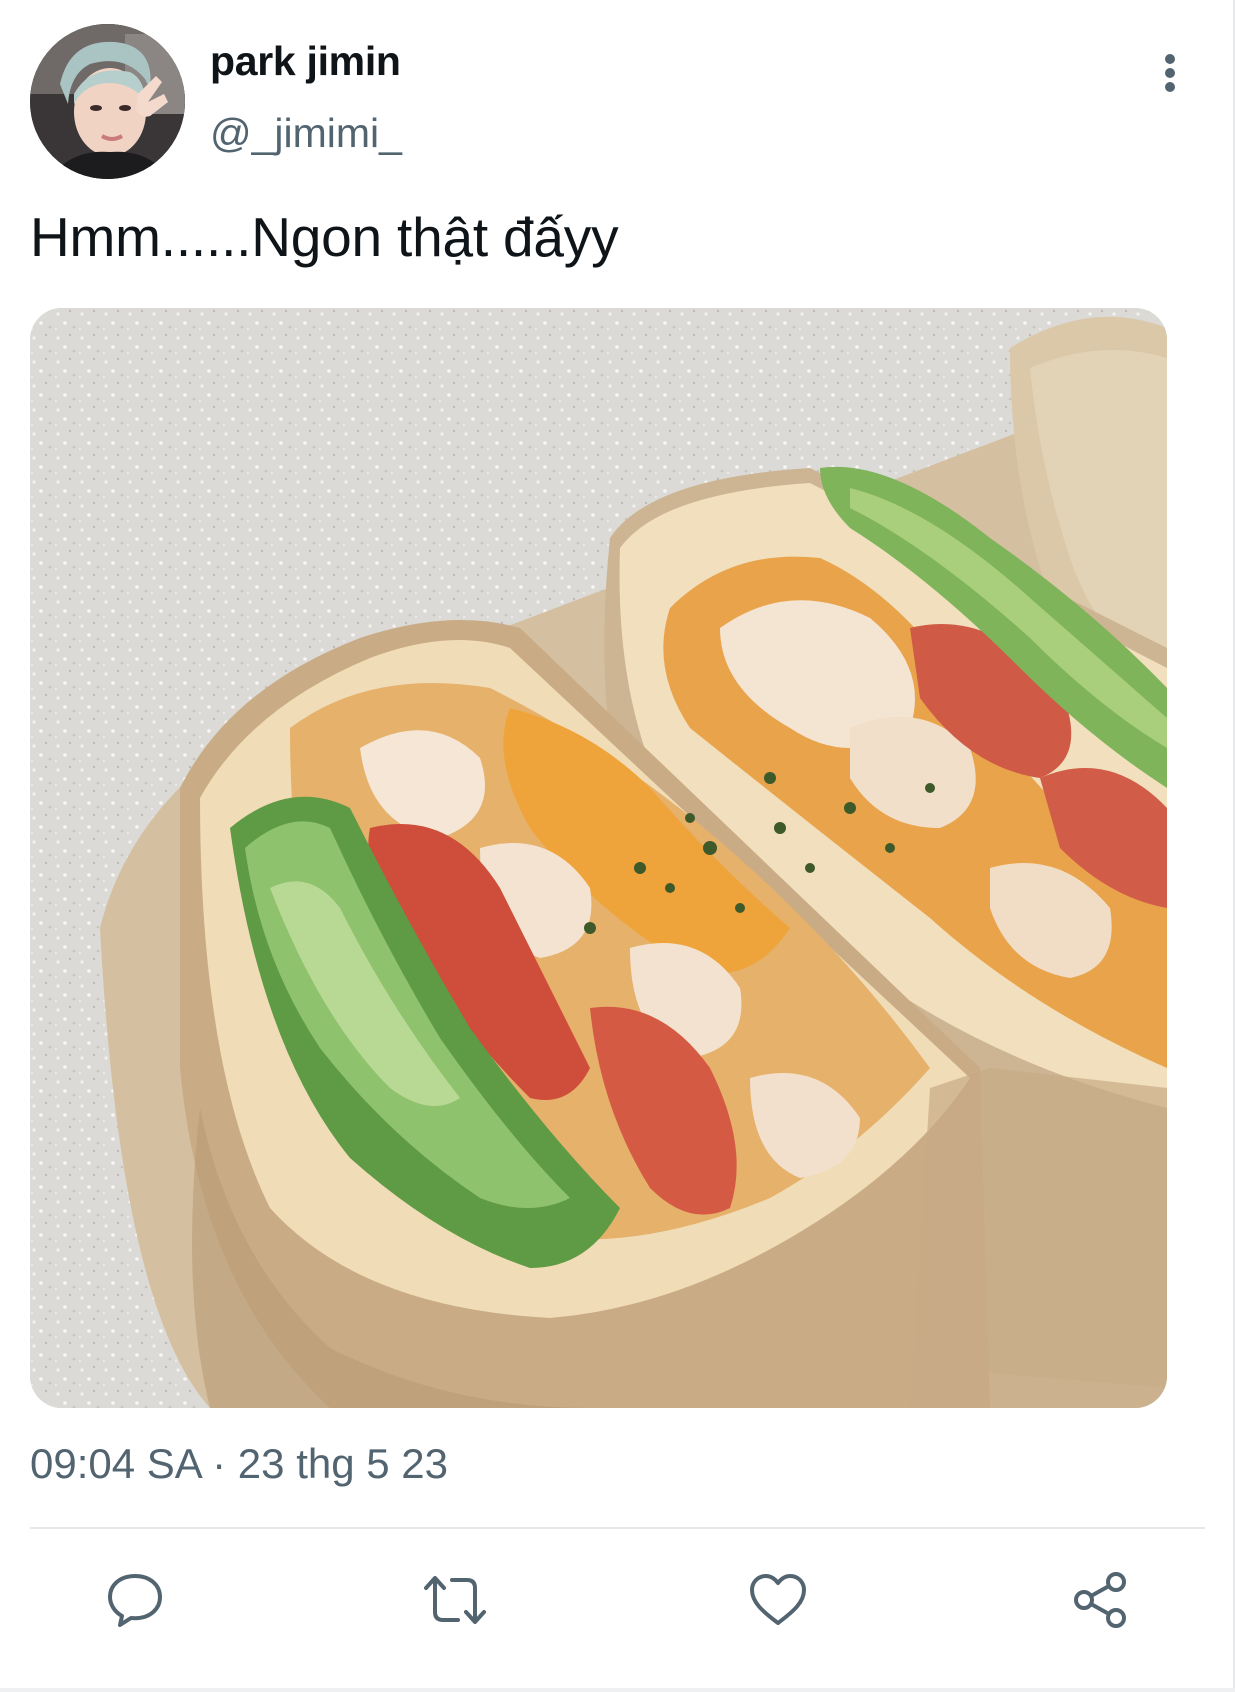  I want to click on divider, so click(617, 1528).